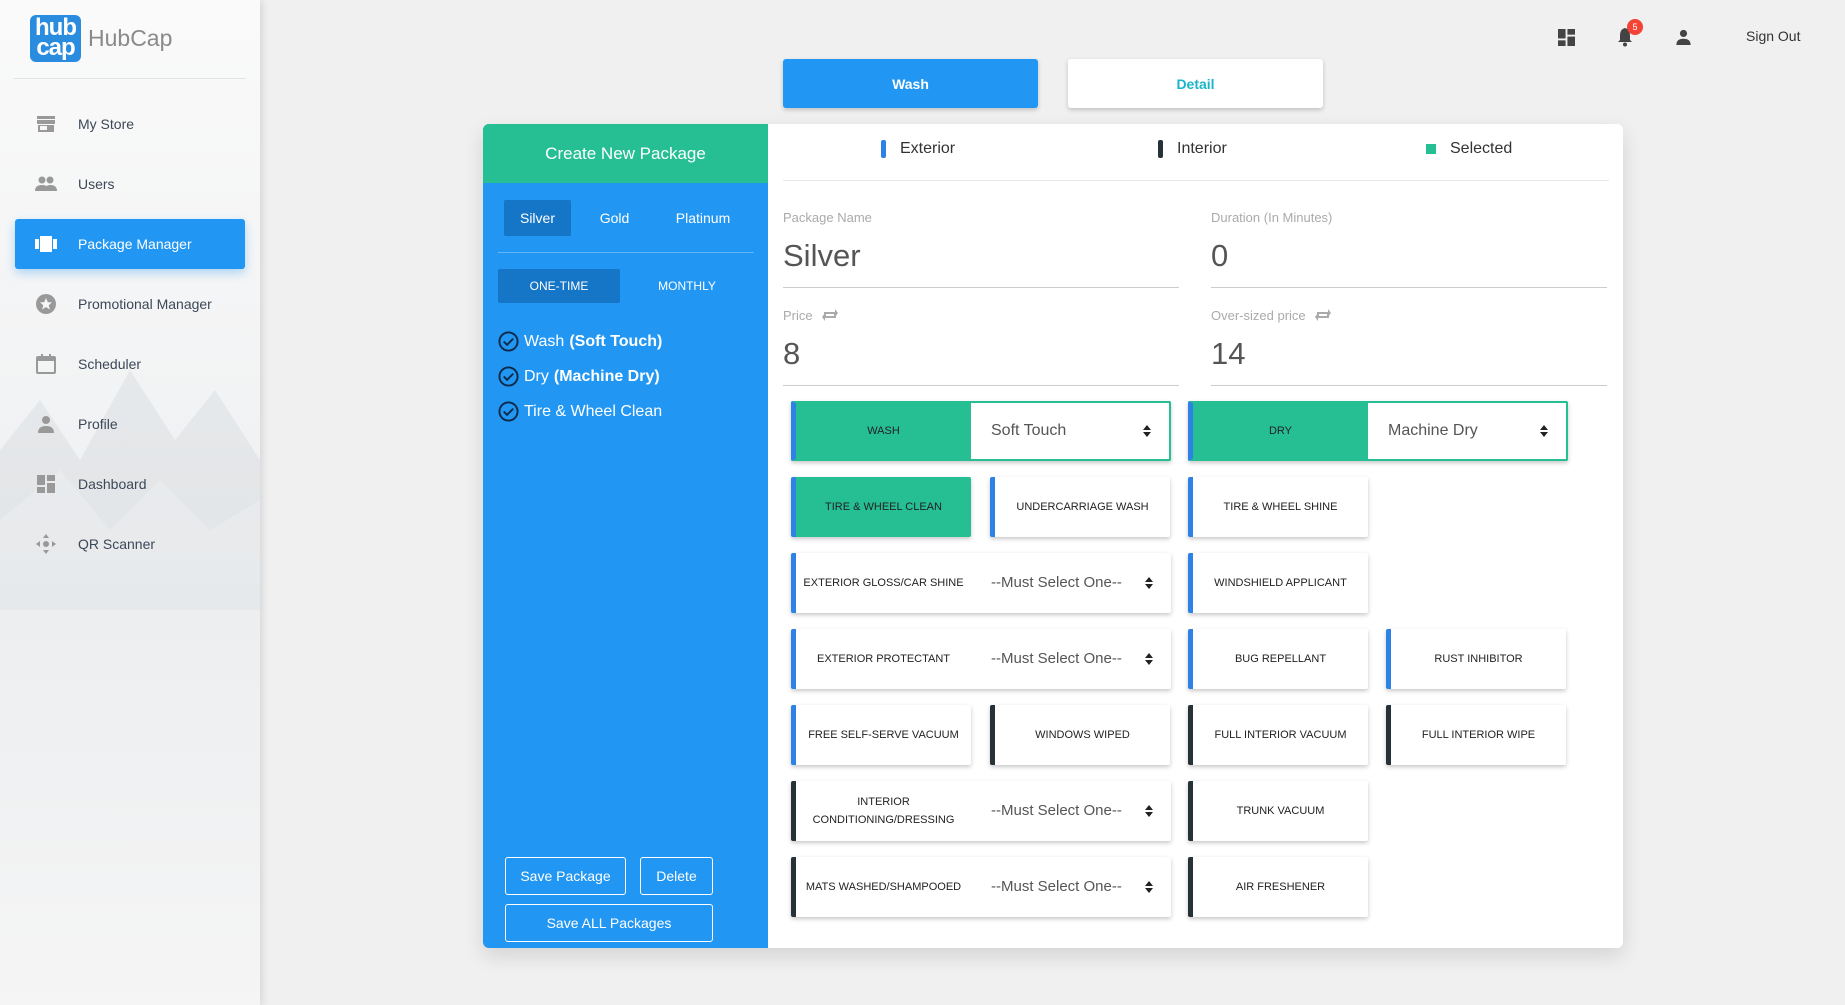  Describe the element at coordinates (537, 218) in the screenshot. I see `tier-tab-silver: Silver` at that location.